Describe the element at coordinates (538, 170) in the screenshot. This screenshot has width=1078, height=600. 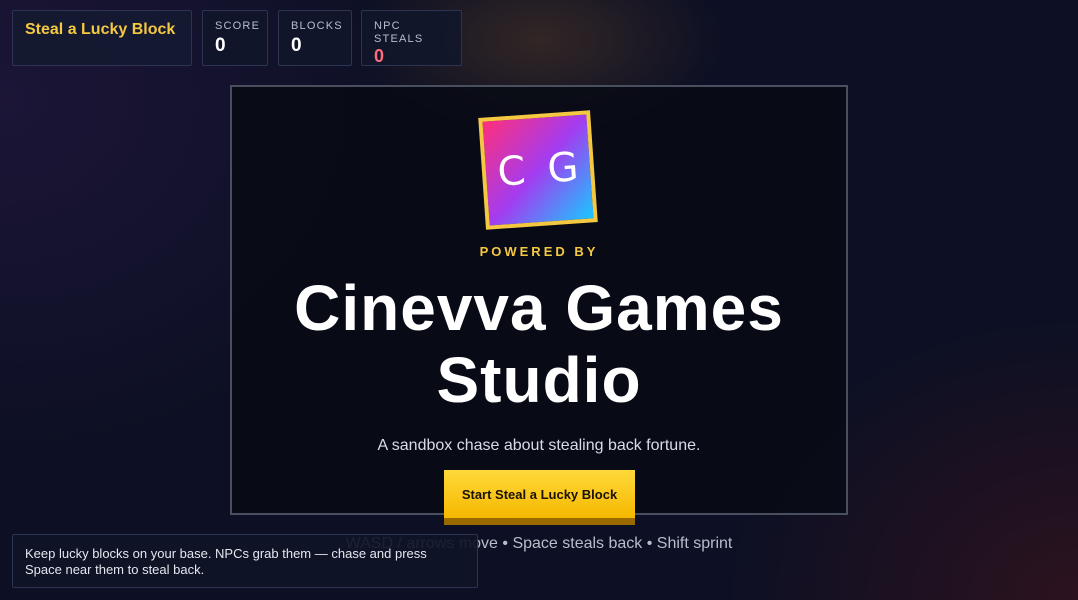
I see `studio-logo: C G` at that location.